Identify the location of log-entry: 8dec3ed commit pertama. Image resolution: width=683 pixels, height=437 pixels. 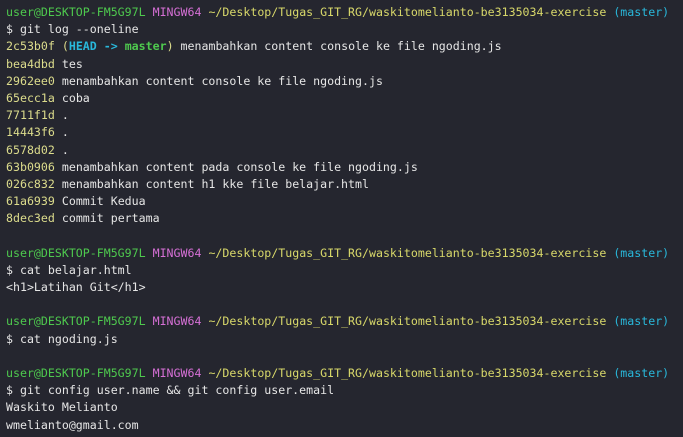
(344, 218).